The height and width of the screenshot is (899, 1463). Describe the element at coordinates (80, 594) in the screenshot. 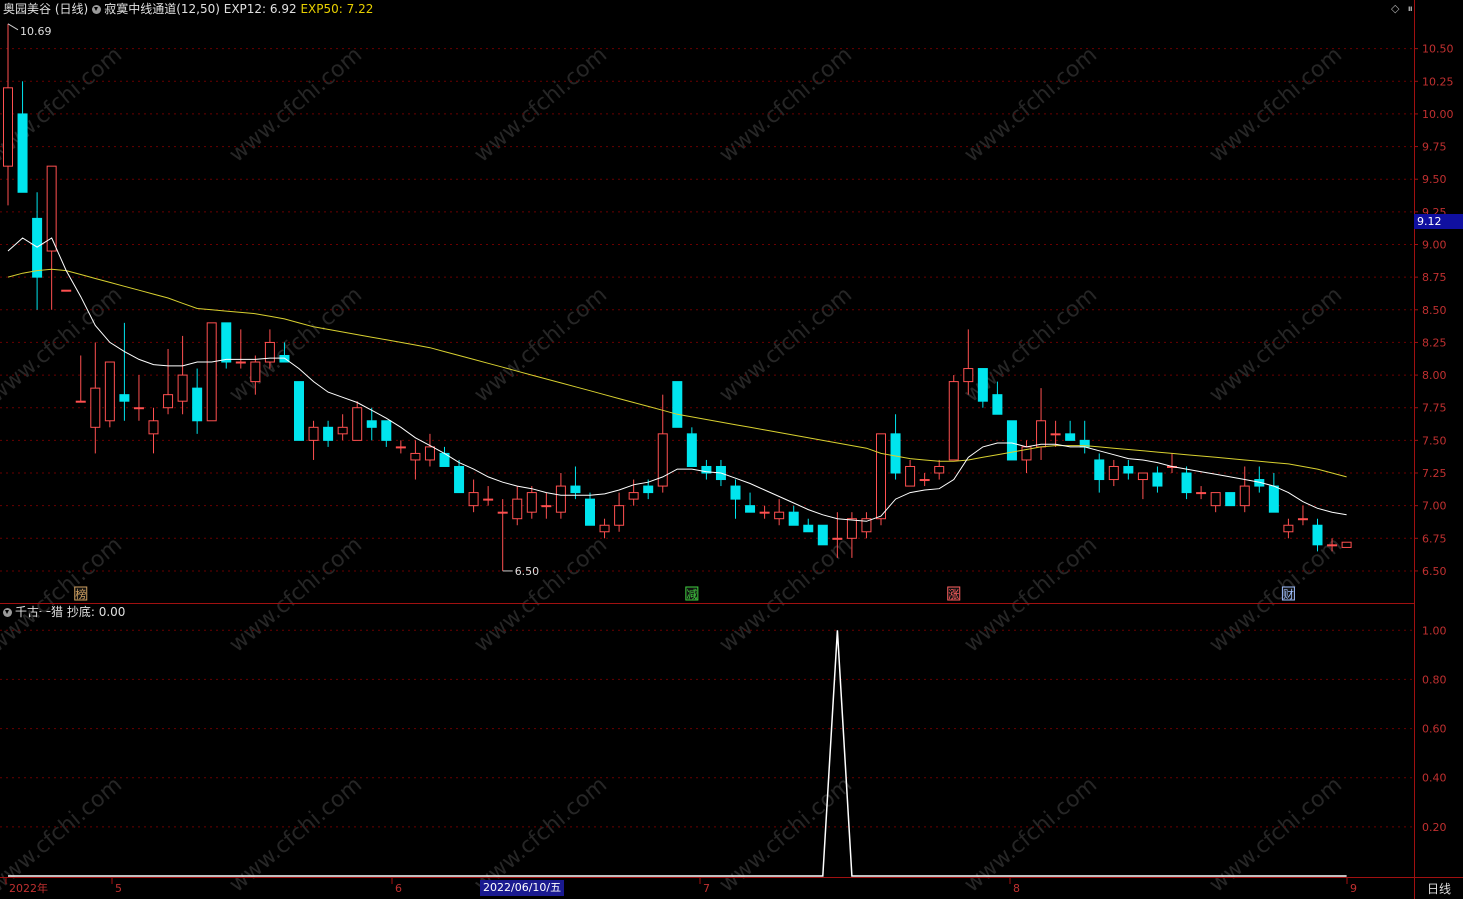

I see `event-marker-label: 榜` at that location.